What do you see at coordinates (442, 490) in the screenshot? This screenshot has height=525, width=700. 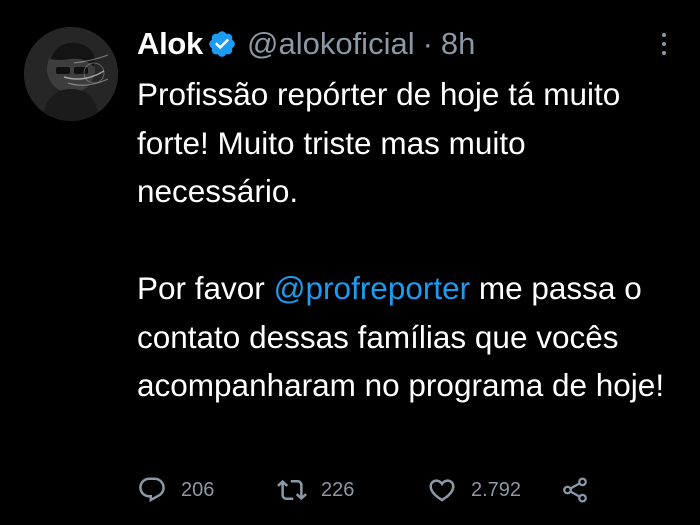 I see `like-icon` at bounding box center [442, 490].